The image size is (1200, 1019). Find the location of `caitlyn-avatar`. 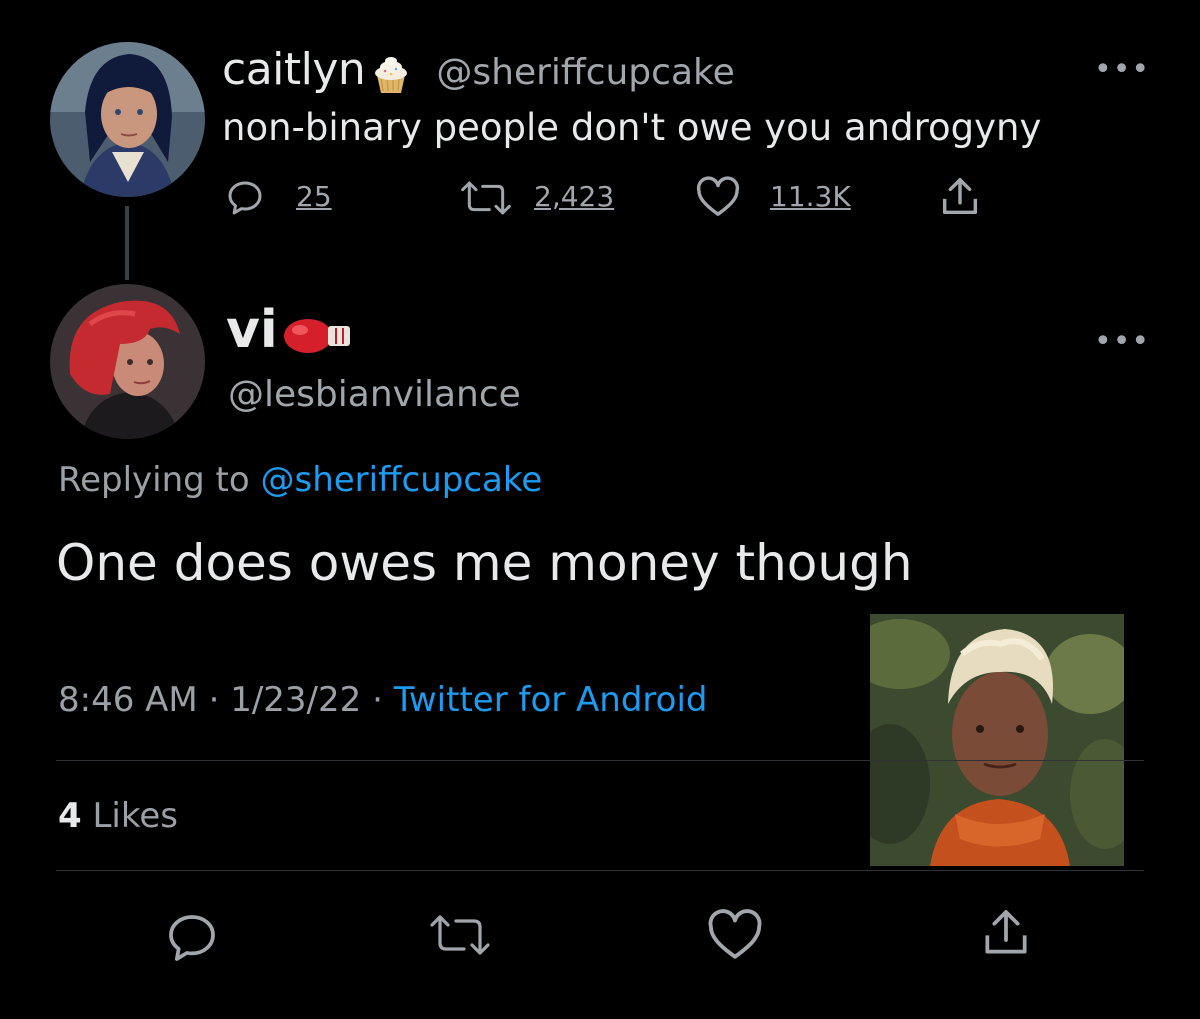

caitlyn-avatar is located at coordinates (127, 119).